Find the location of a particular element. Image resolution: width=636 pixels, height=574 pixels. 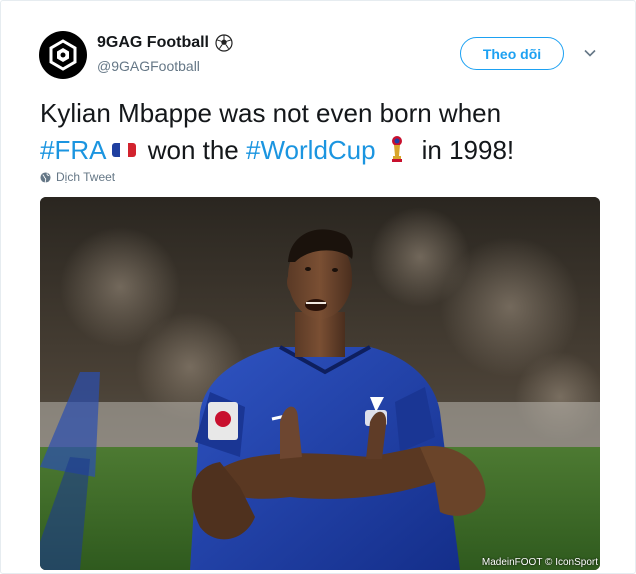

translate-tweet-label: Dịch Tweet is located at coordinates (86, 177).